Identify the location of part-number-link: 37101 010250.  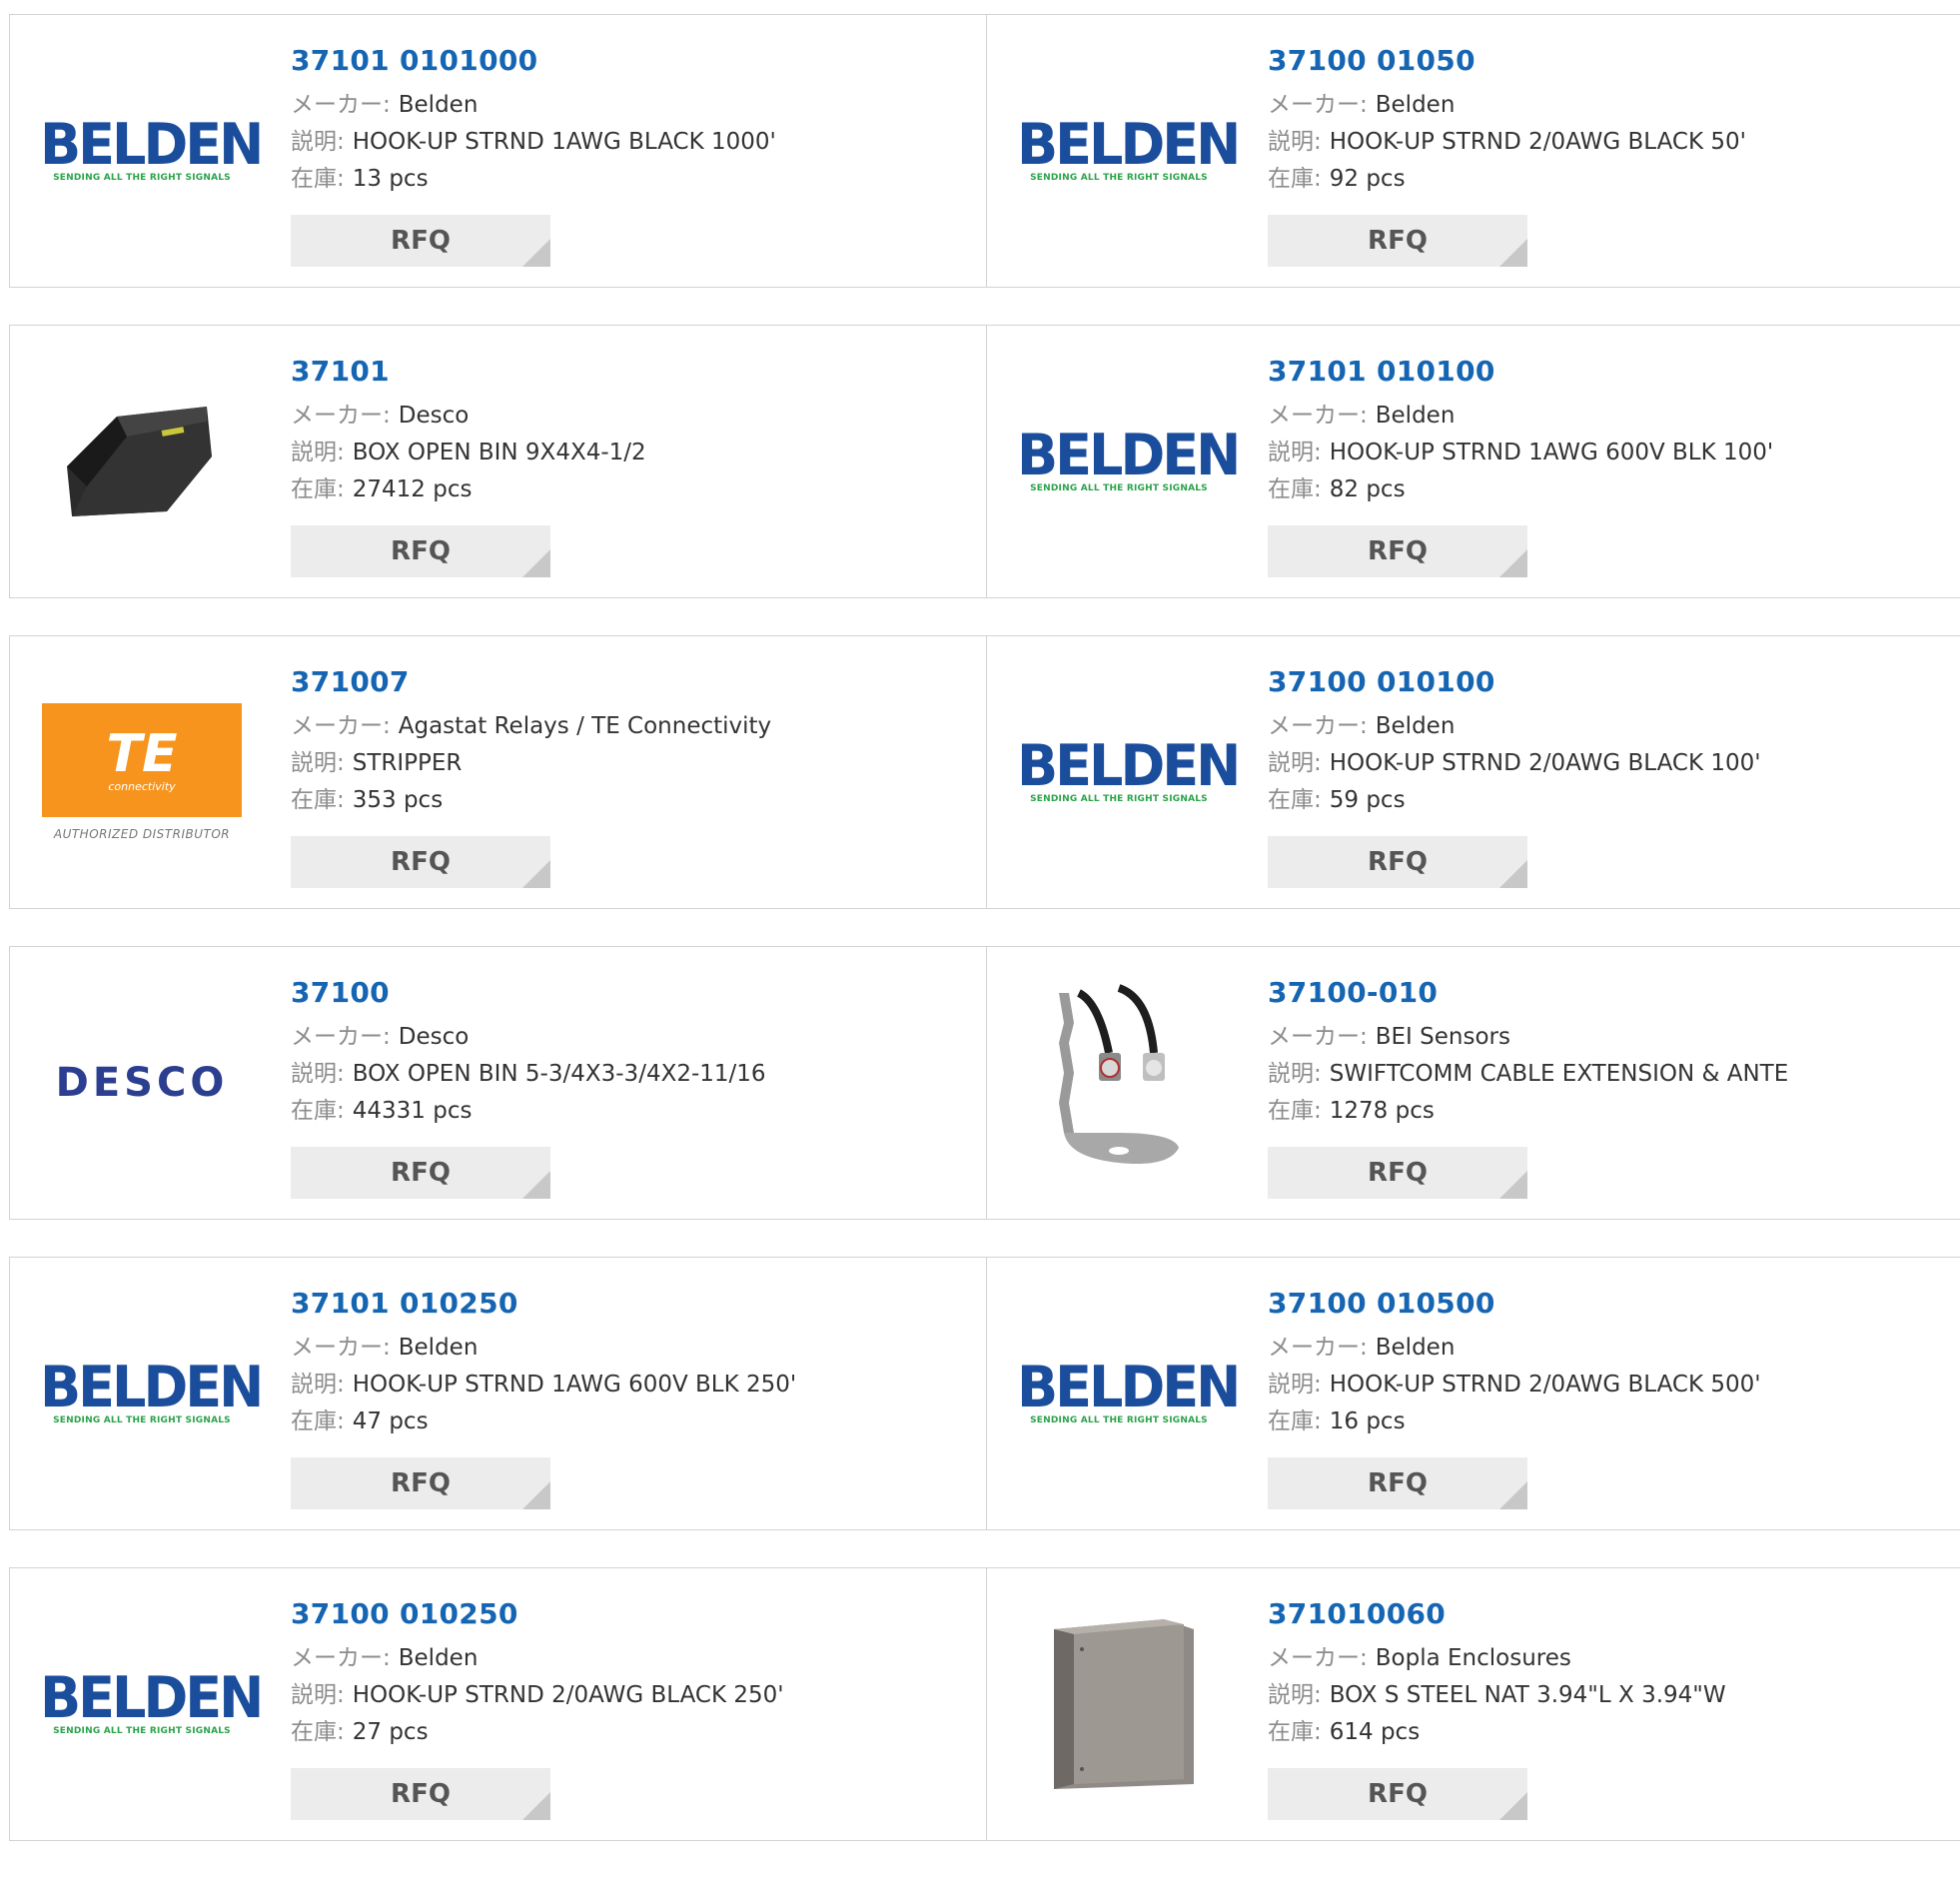
(543, 1304).